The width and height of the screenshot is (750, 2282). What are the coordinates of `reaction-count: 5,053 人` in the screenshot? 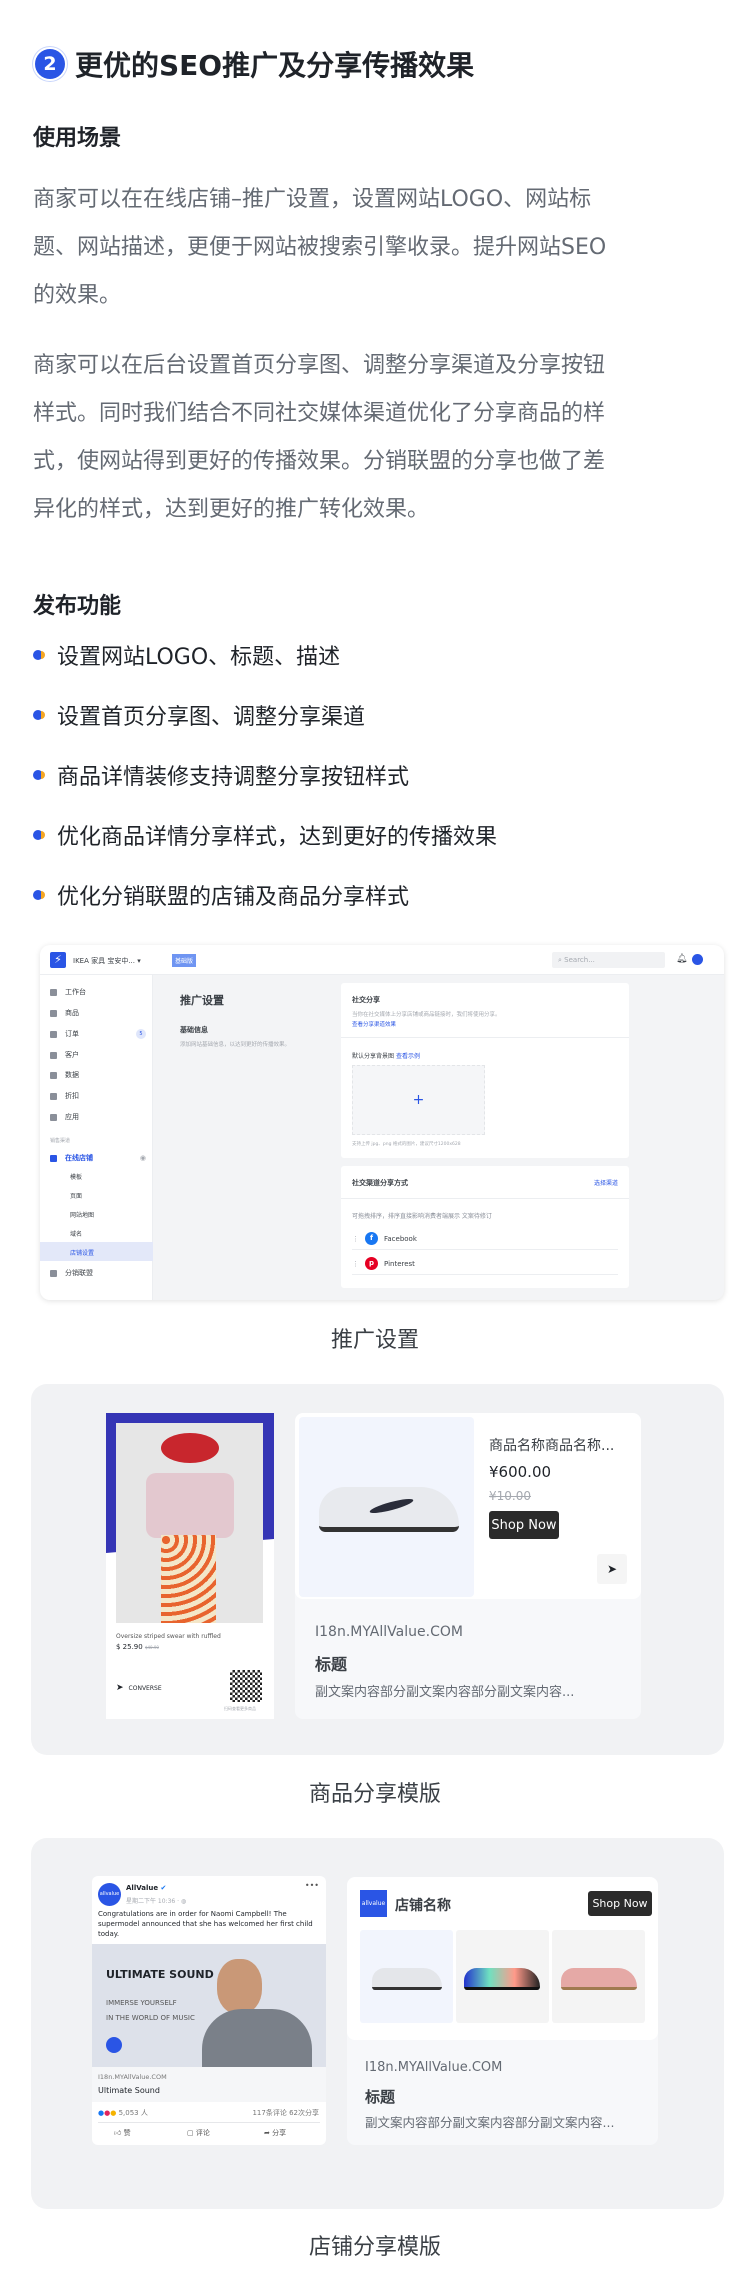 It's located at (133, 2113).